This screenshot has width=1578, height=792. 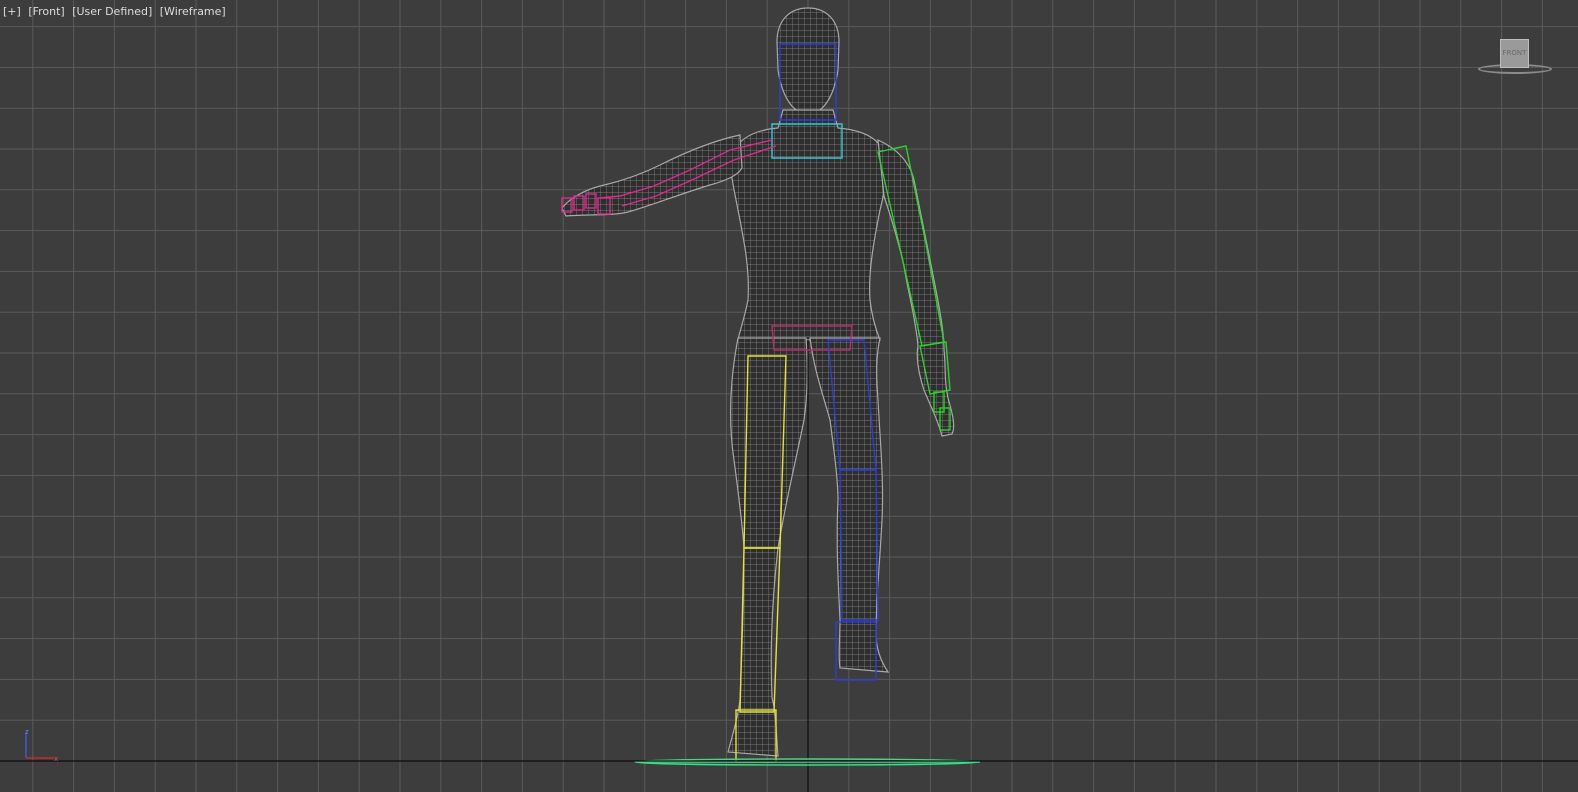 I want to click on viewport-display-mode-menu: [Wireframe], so click(x=193, y=11).